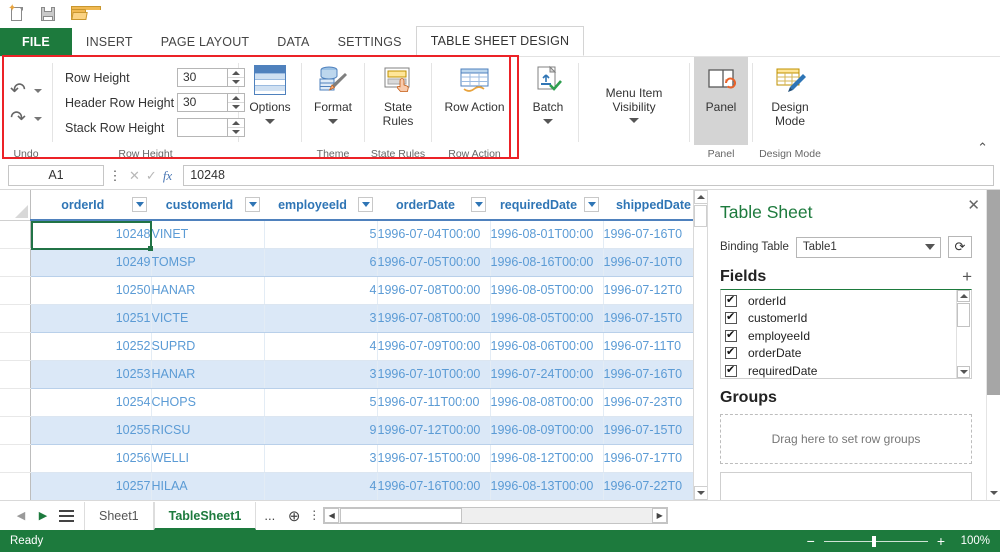  I want to click on new-icon: ✦, so click(17, 13).